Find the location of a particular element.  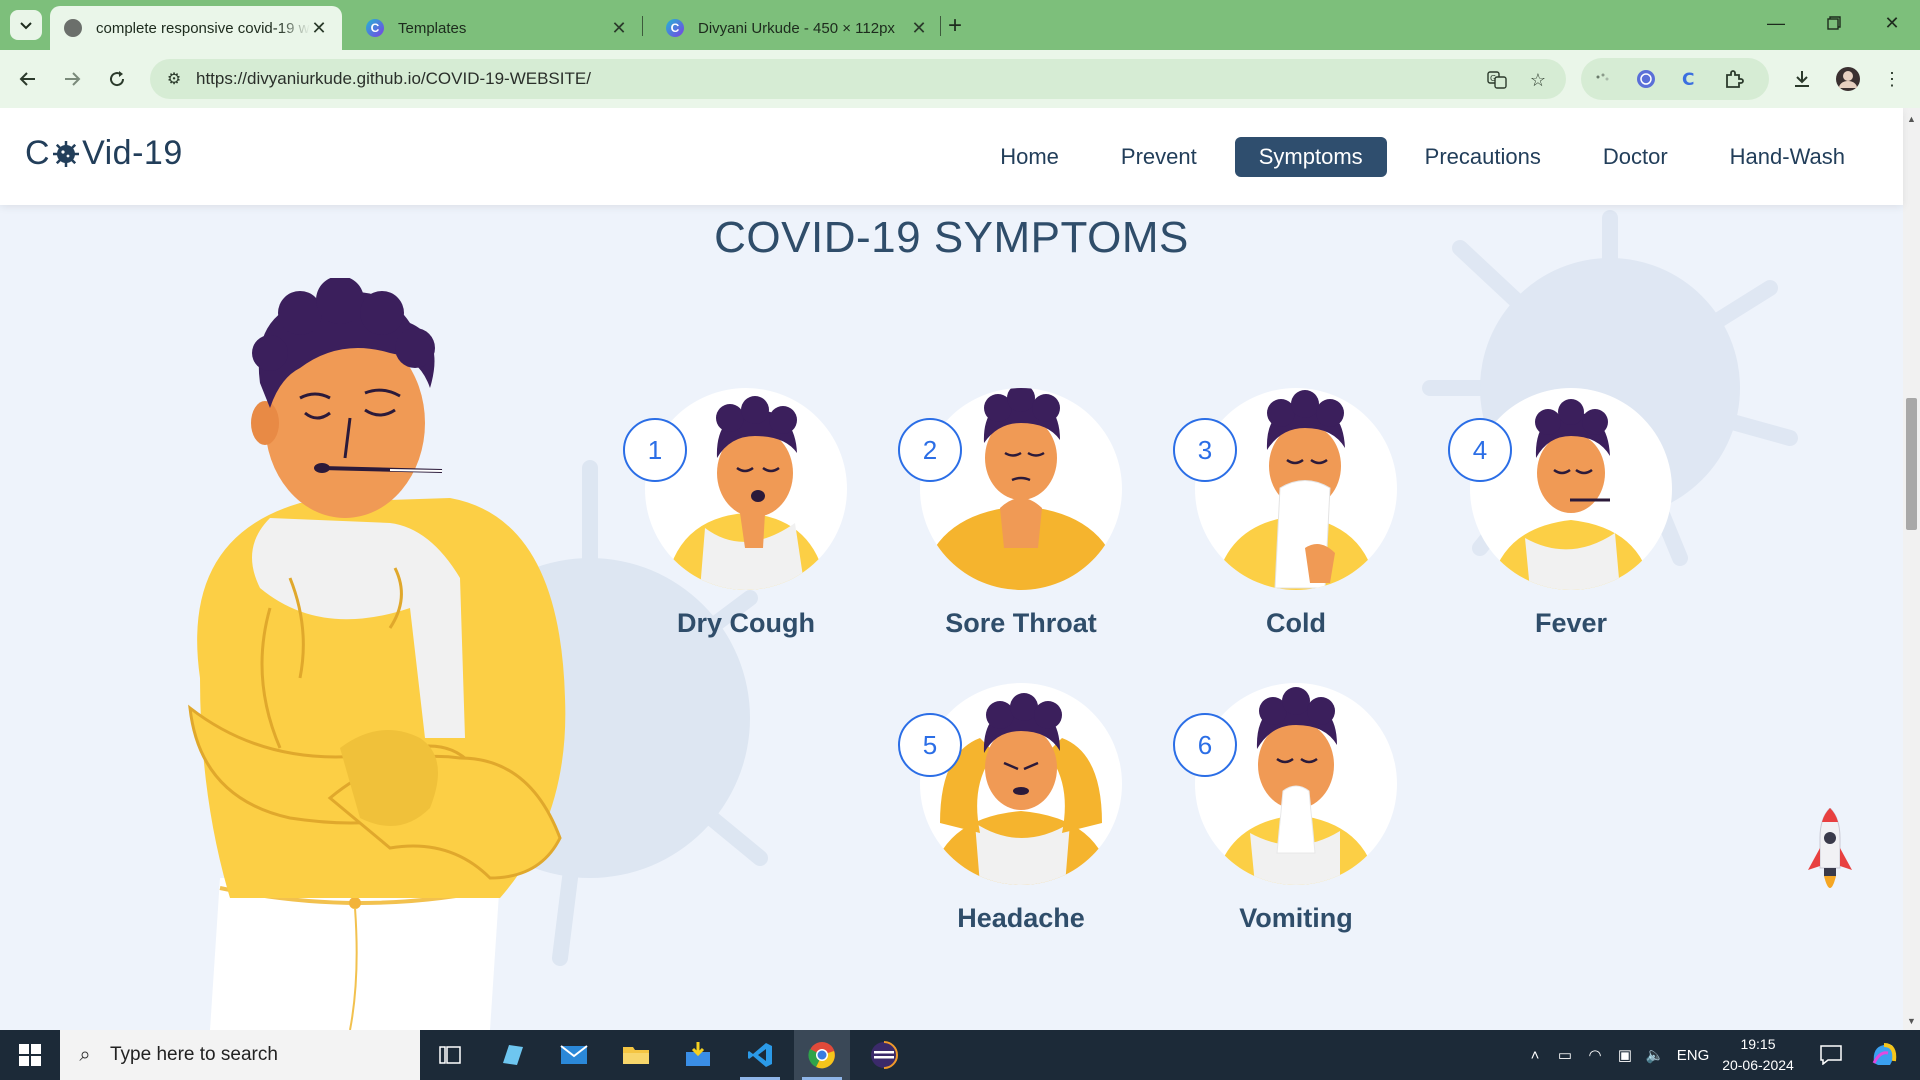

chevron-up-icon: ˄ is located at coordinates (1535, 1055).